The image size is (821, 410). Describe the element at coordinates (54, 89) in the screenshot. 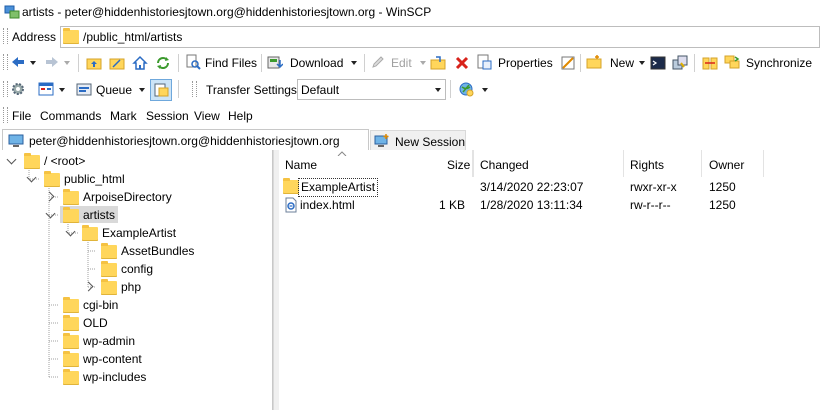

I see `layout-button` at that location.